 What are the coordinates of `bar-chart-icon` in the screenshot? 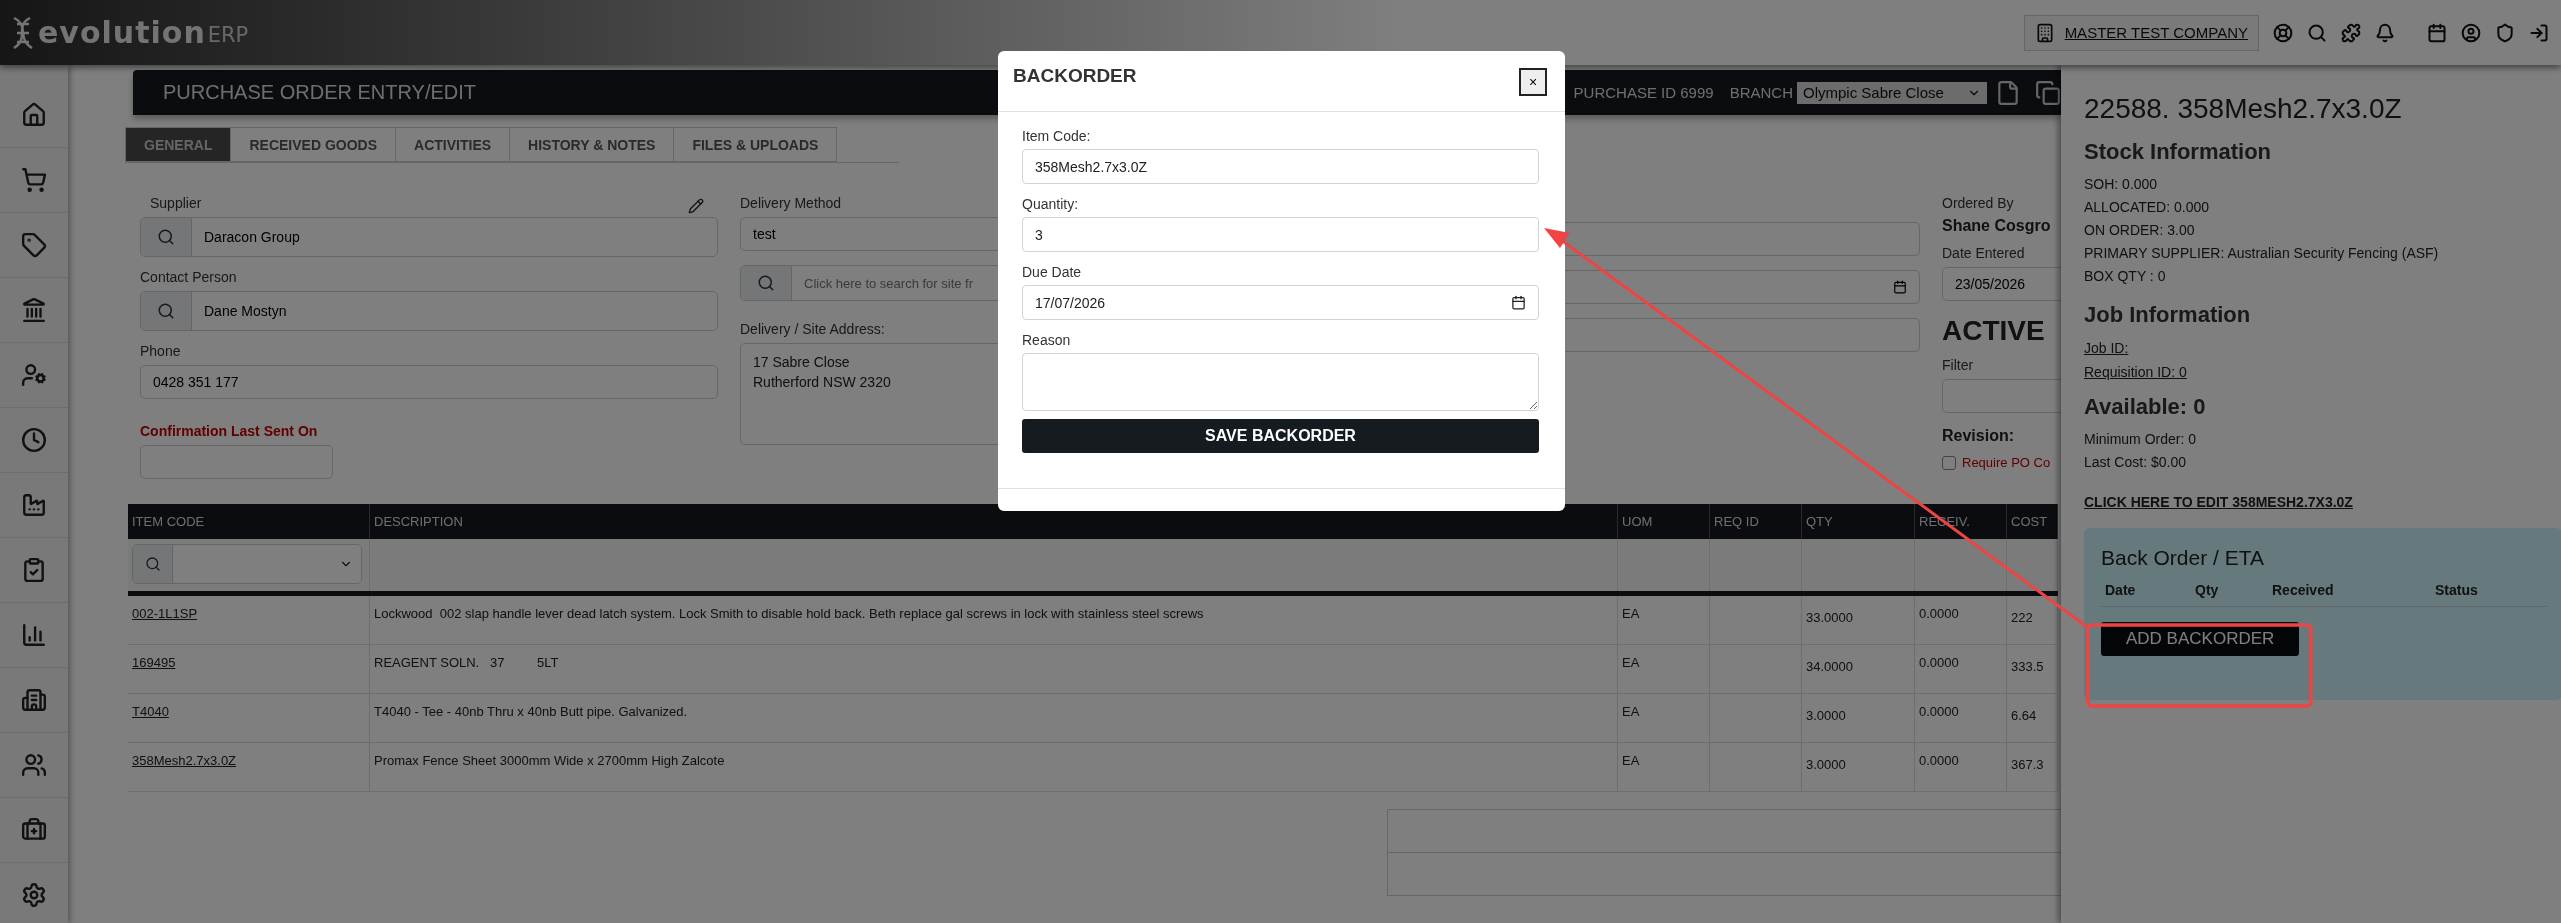 It's located at (34, 635).